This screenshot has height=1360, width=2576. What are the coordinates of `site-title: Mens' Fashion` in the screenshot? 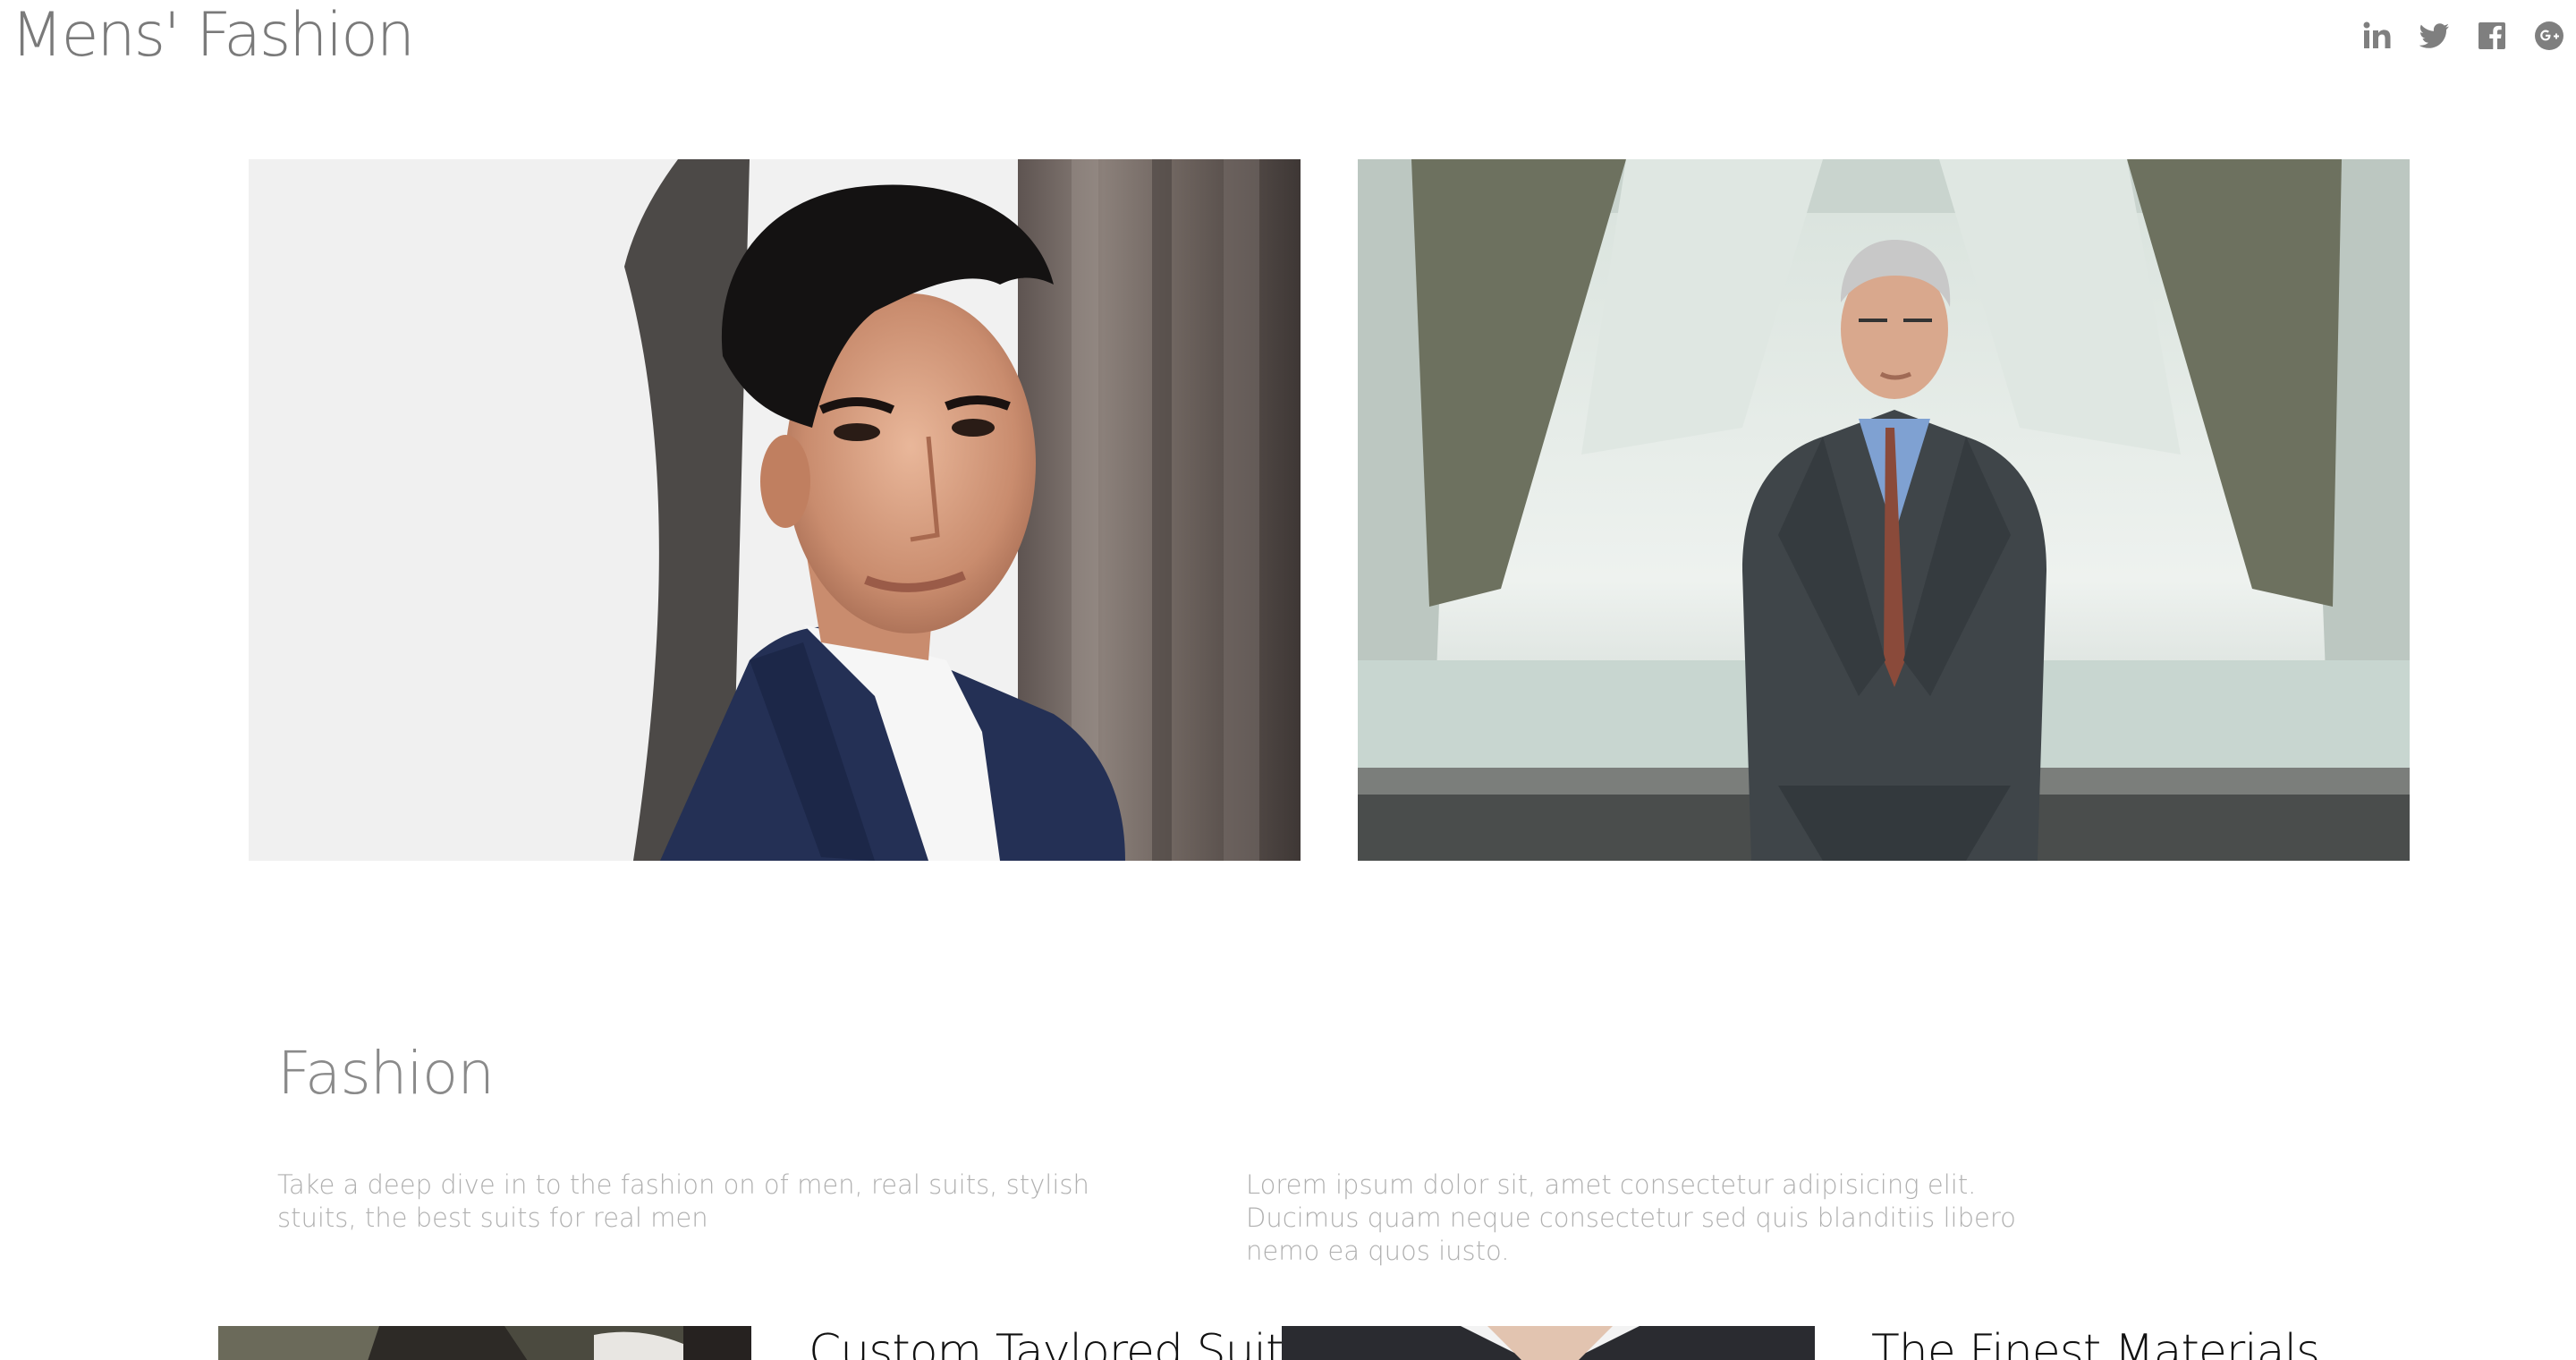 It's located at (213, 36).